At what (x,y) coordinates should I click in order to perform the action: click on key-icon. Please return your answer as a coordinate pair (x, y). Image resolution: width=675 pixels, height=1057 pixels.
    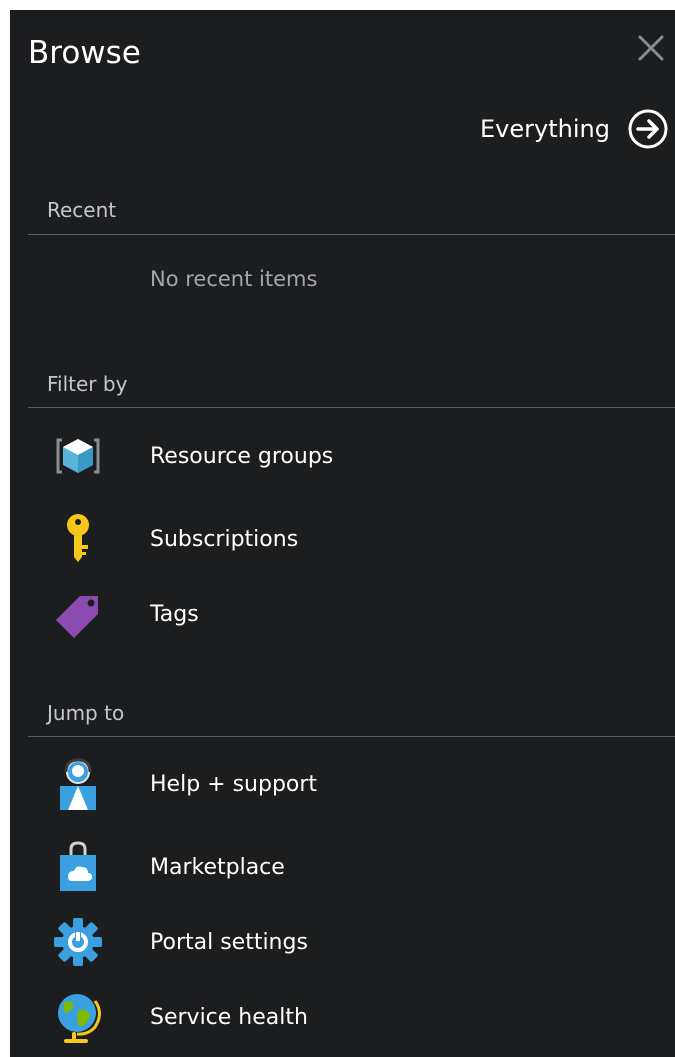
    Looking at the image, I should click on (78, 539).